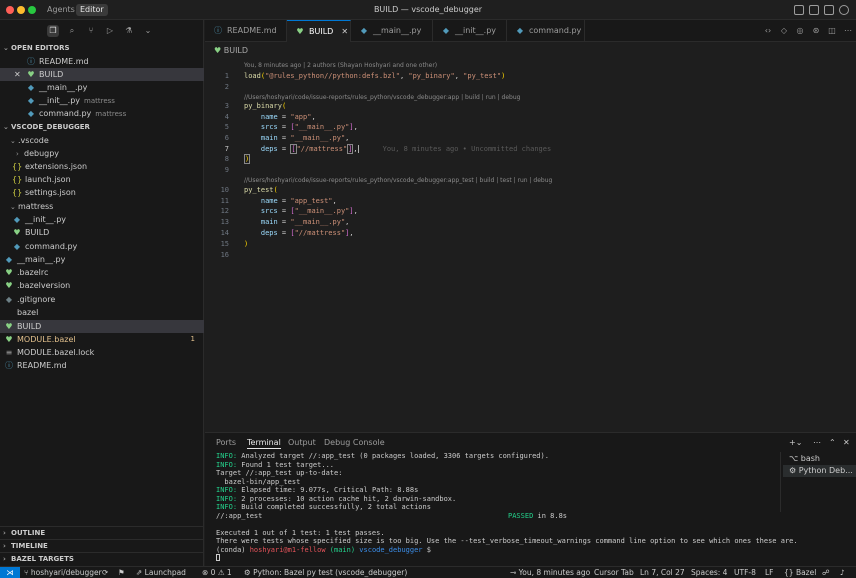  I want to click on open-editor-item: ◆ command.py mattress, so click(102, 113).